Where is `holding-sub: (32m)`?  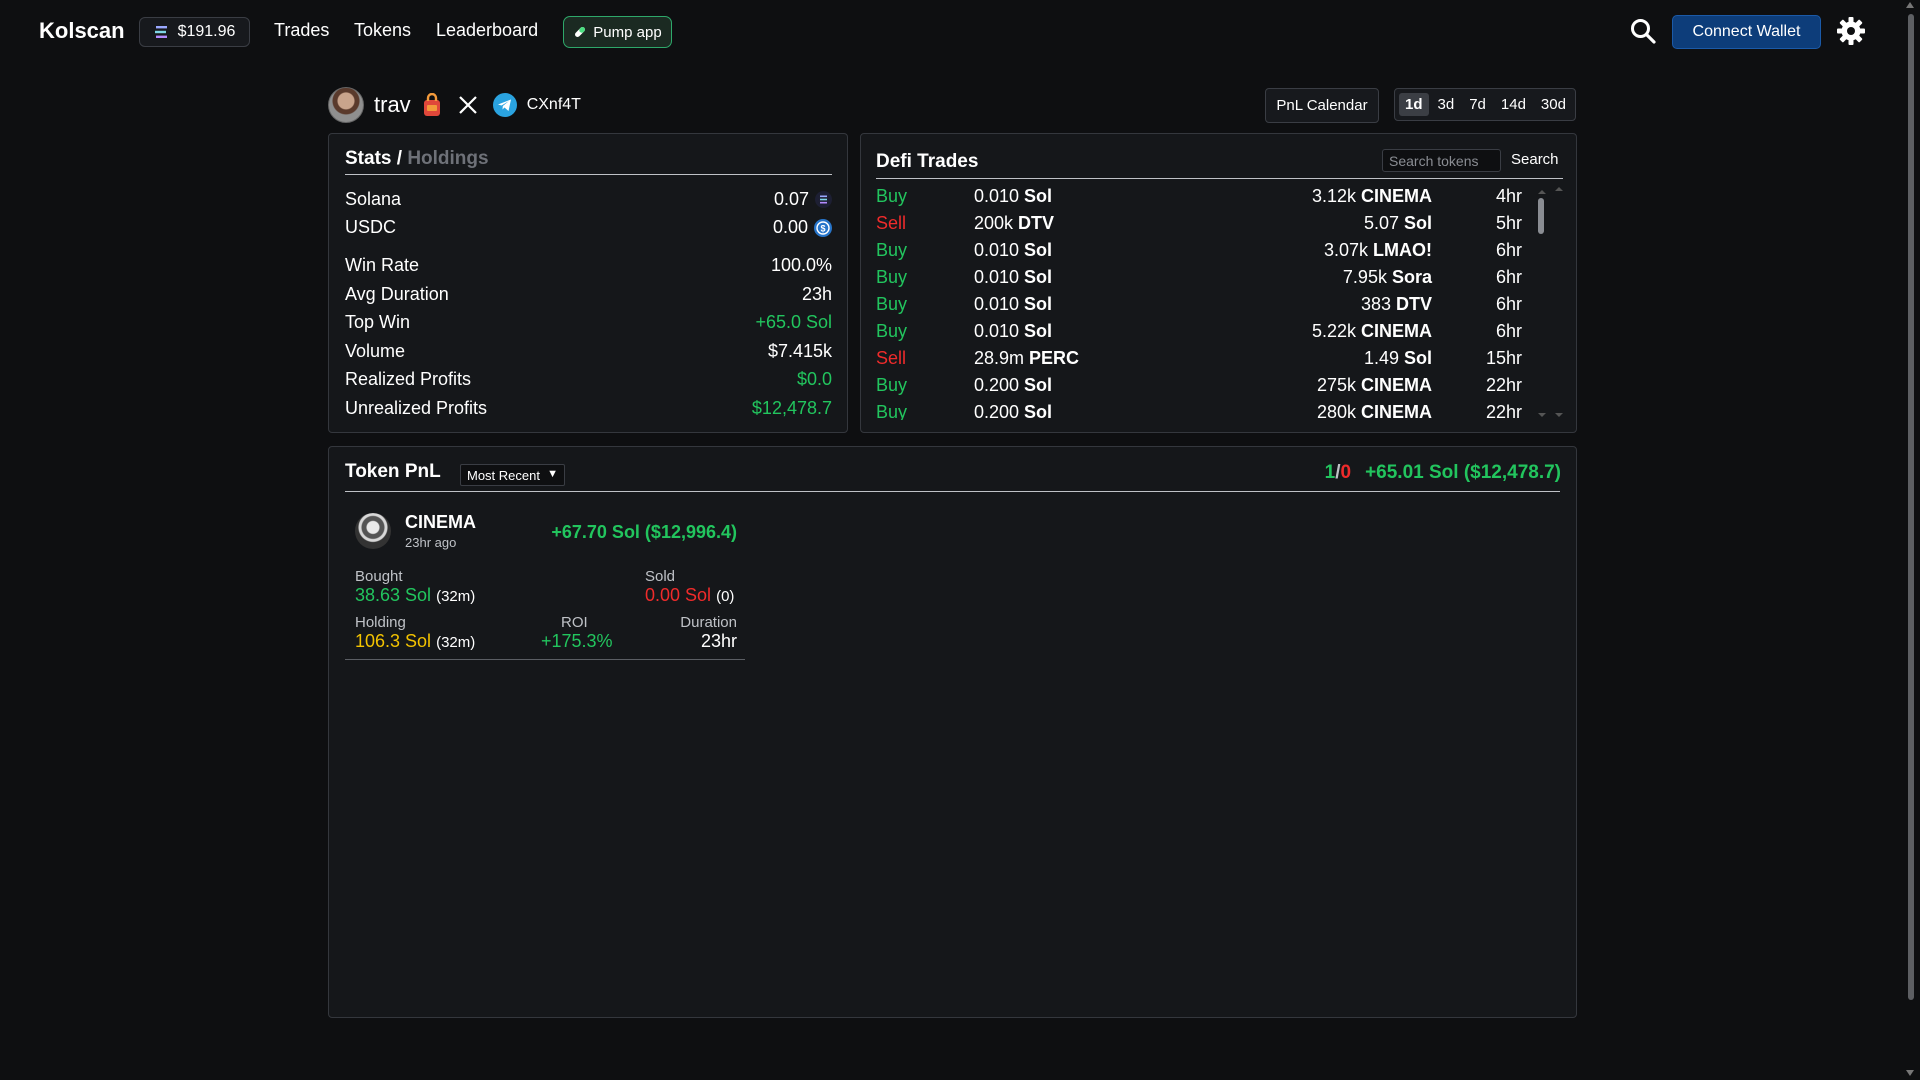
holding-sub: (32m) is located at coordinates (456, 642).